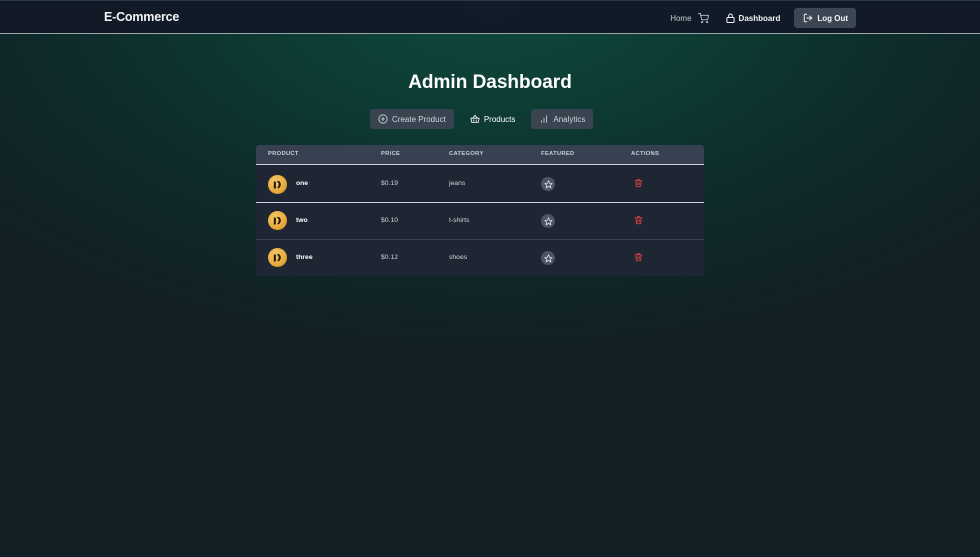  I want to click on bar-chart-icon, so click(544, 119).